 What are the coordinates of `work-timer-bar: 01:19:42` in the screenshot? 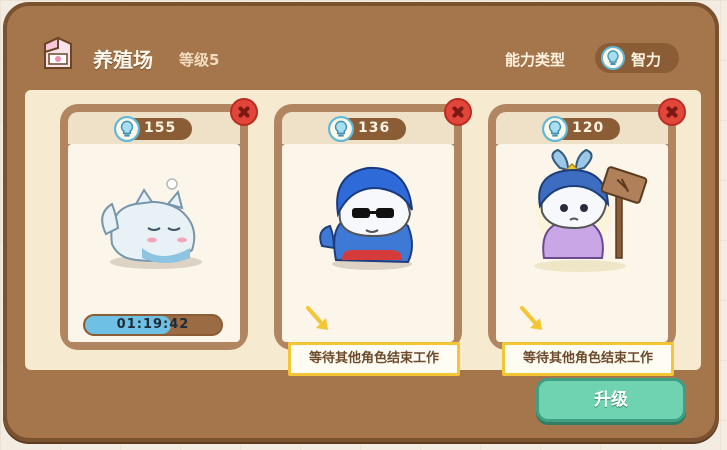 It's located at (153, 325).